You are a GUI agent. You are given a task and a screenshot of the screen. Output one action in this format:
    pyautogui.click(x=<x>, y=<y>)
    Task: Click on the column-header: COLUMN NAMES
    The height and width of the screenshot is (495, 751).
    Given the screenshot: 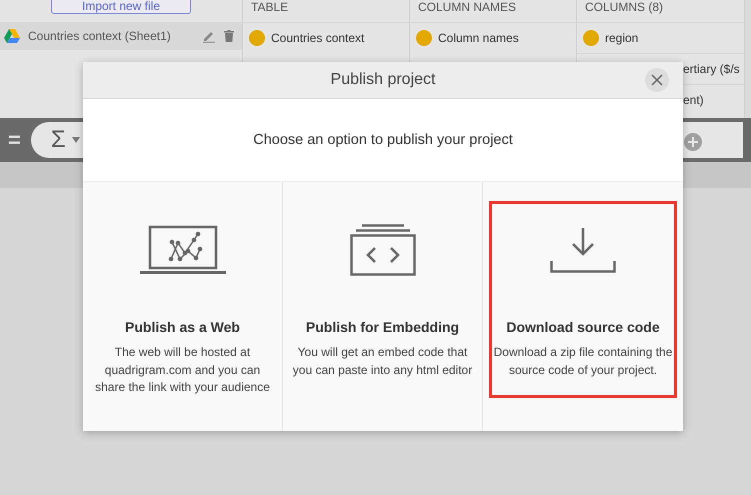 What is the action you would take?
    pyautogui.click(x=467, y=8)
    